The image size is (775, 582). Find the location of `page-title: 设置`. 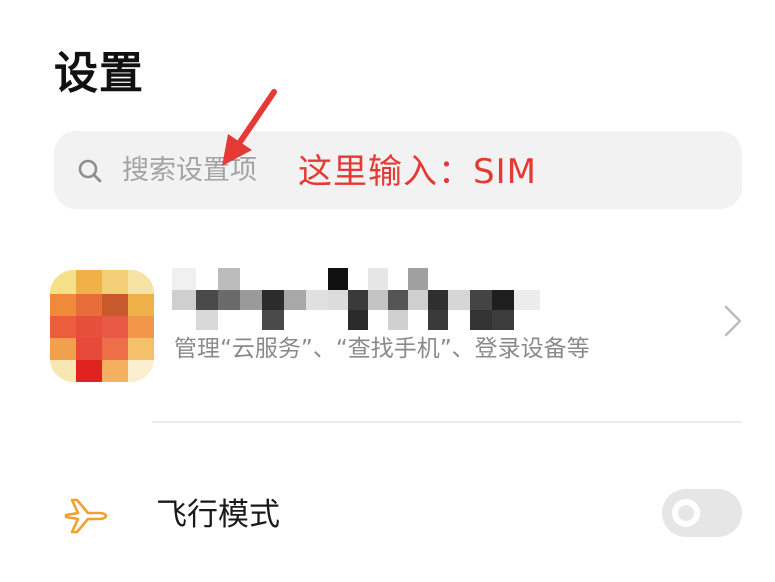

page-title: 设置 is located at coordinates (99, 73).